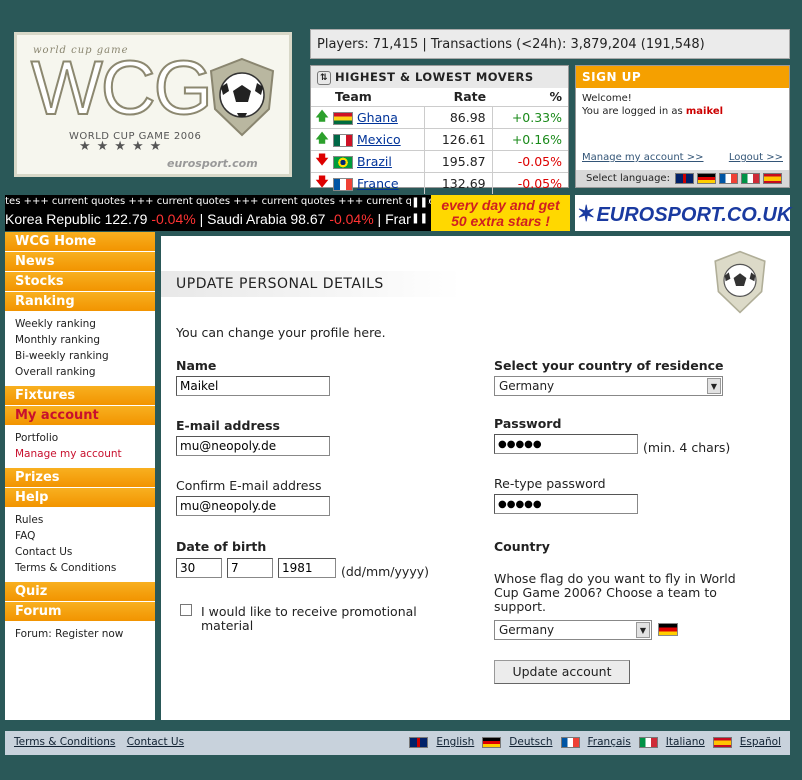 Image resolution: width=802 pixels, height=780 pixels. What do you see at coordinates (704, 111) in the screenshot?
I see `username: maikel` at bounding box center [704, 111].